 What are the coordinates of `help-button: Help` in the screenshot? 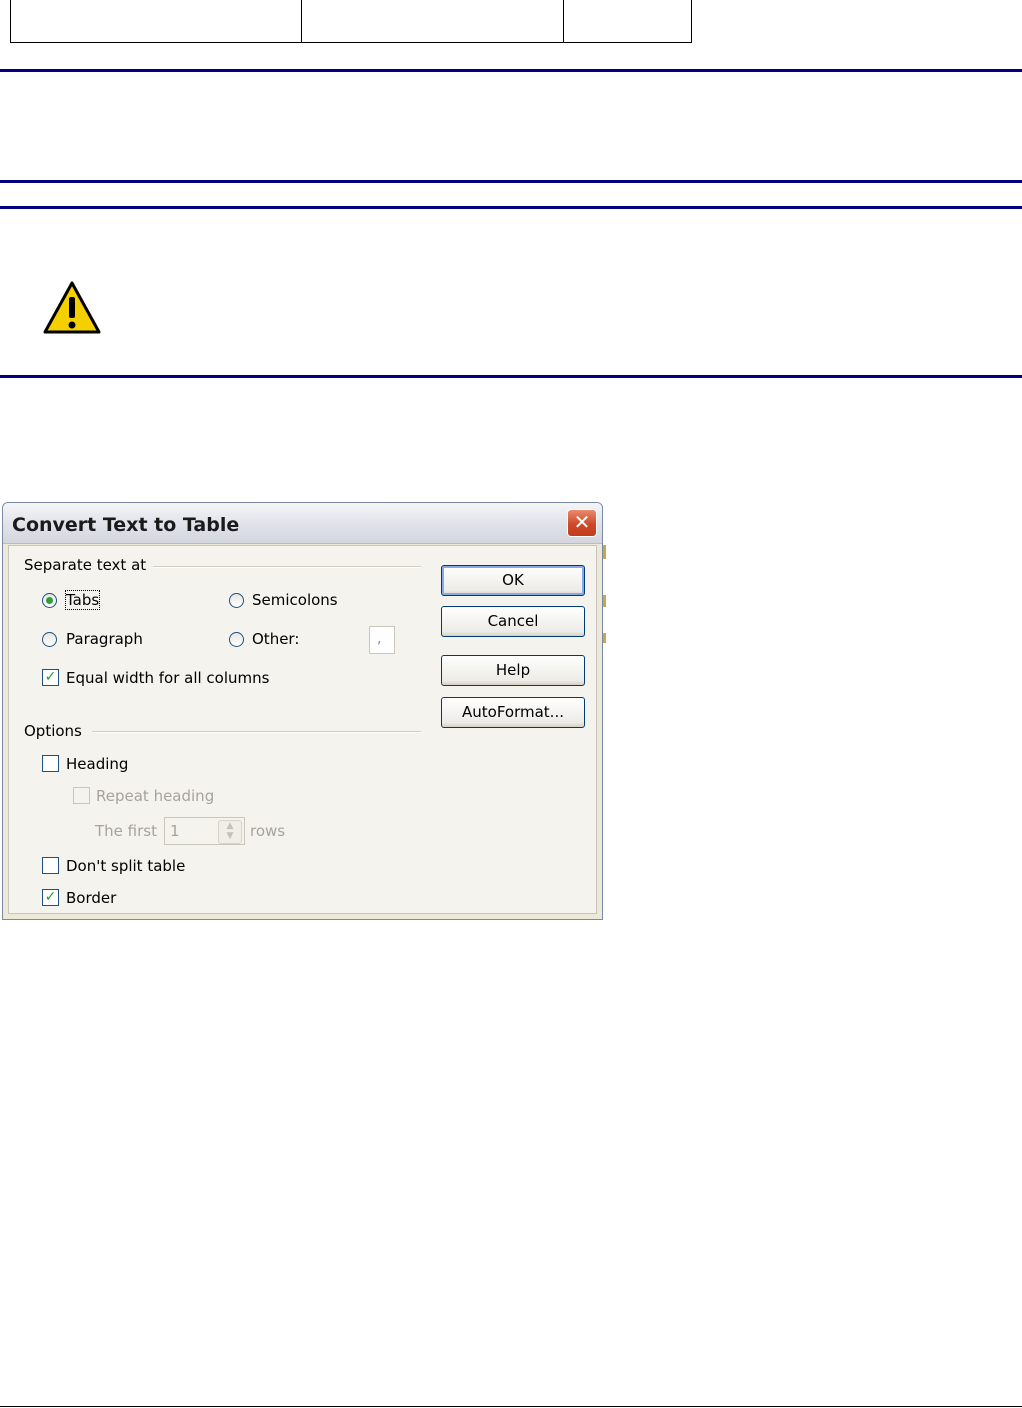 It's located at (513, 670).